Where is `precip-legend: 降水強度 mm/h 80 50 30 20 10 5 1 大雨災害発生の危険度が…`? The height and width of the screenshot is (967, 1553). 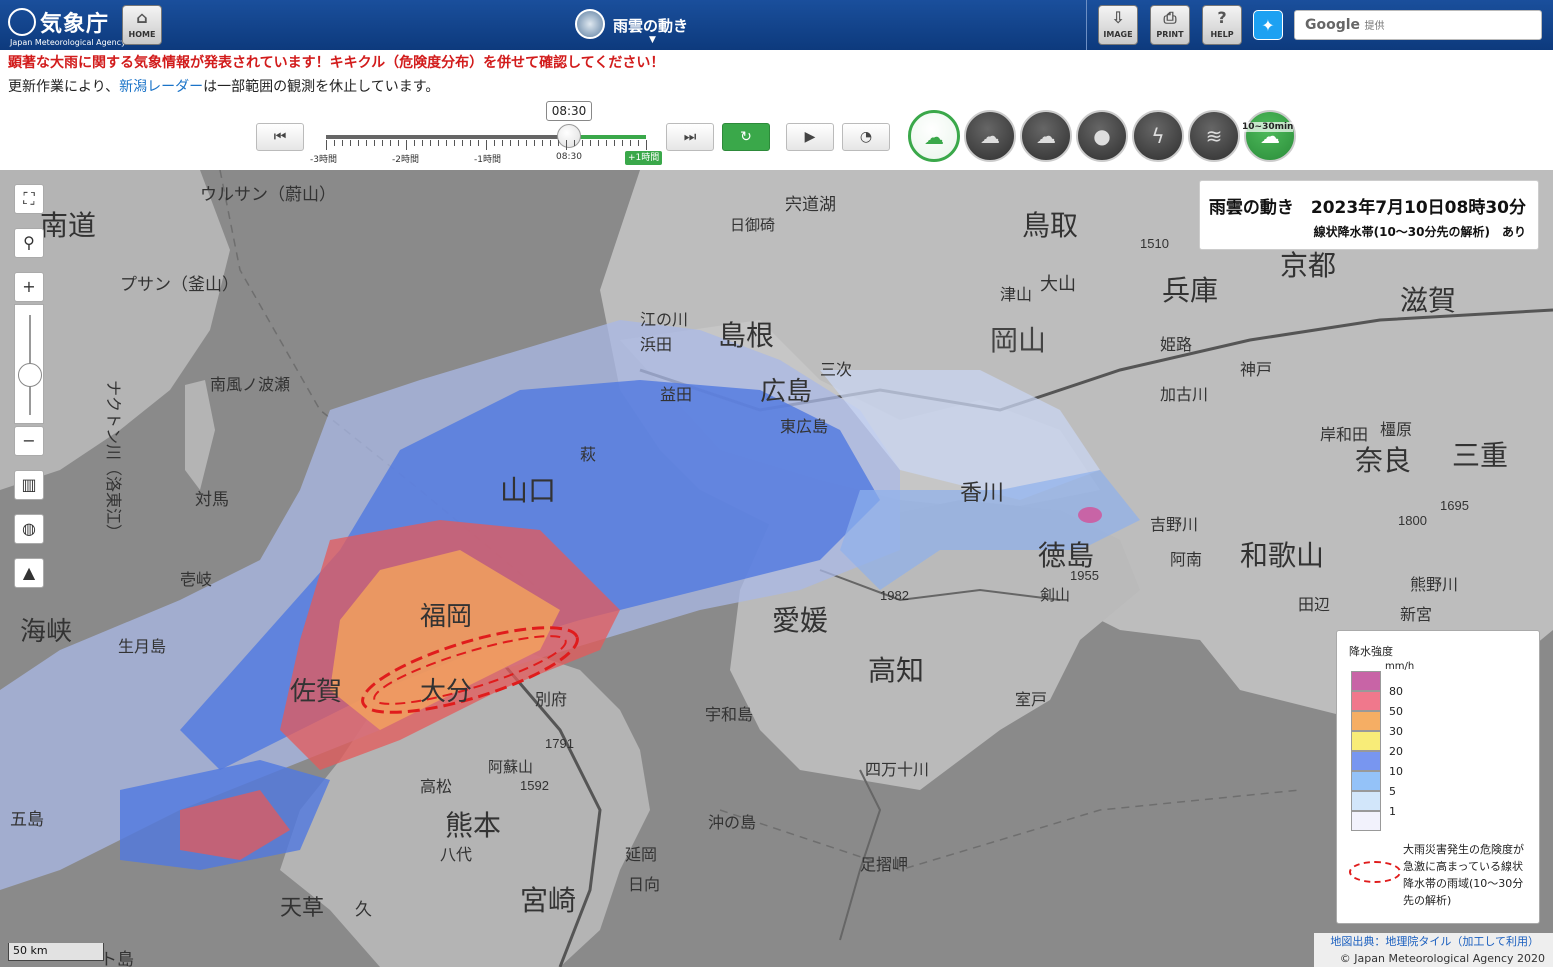
precip-legend: 降水強度 mm/h 80 50 30 20 10 5 1 大雨災害発生の危険度が… is located at coordinates (1438, 777).